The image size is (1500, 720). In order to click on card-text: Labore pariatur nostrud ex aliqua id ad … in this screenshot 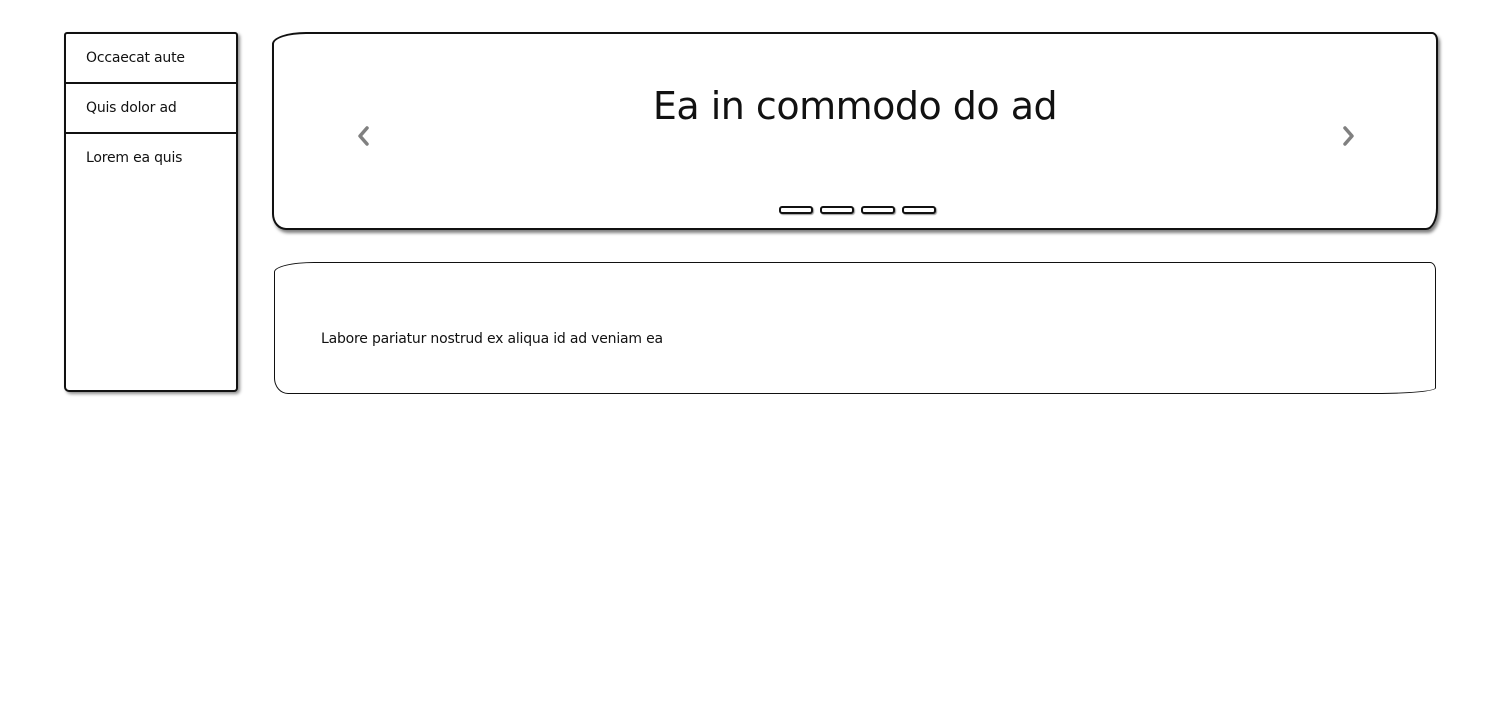, I will do `click(492, 339)`.